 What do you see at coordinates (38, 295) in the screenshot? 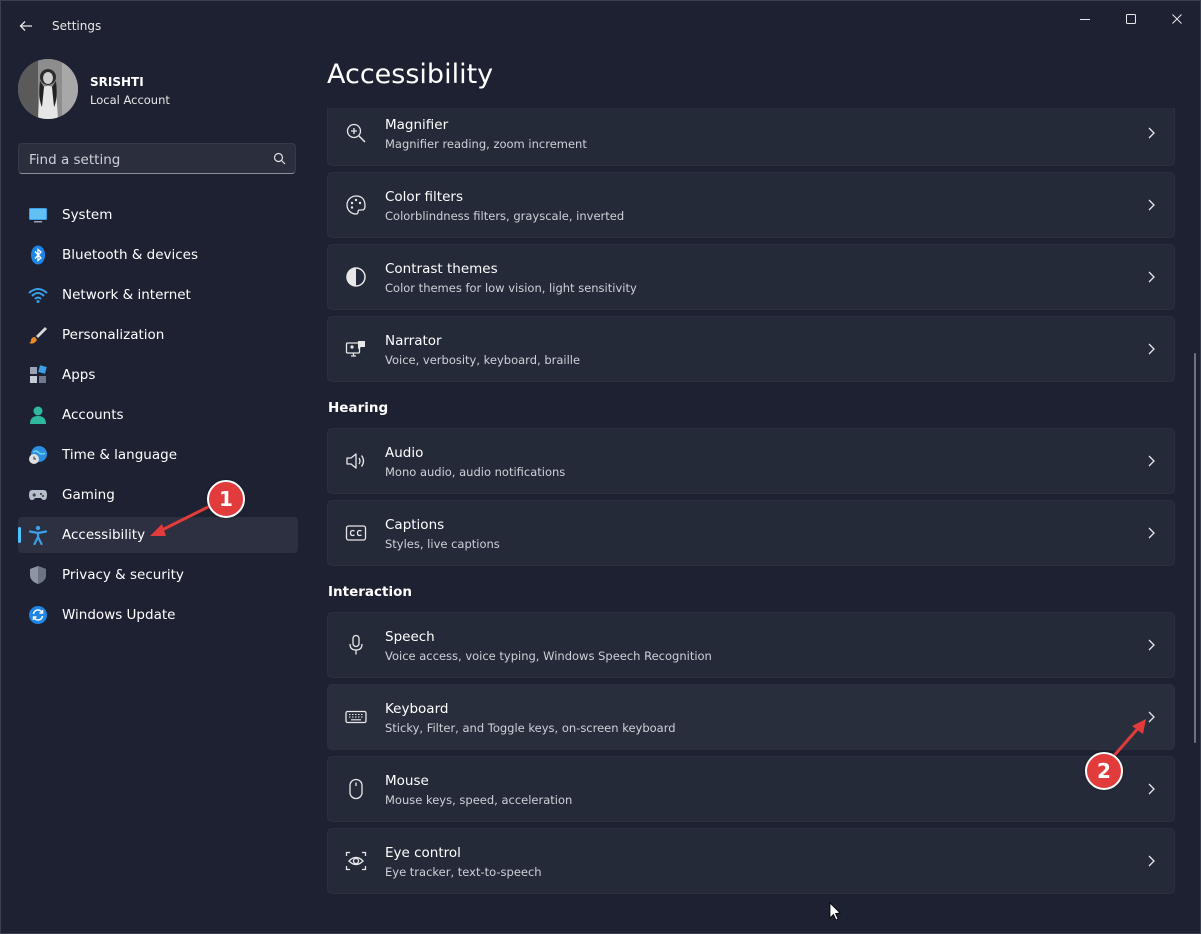
I see `wifi-icon` at bounding box center [38, 295].